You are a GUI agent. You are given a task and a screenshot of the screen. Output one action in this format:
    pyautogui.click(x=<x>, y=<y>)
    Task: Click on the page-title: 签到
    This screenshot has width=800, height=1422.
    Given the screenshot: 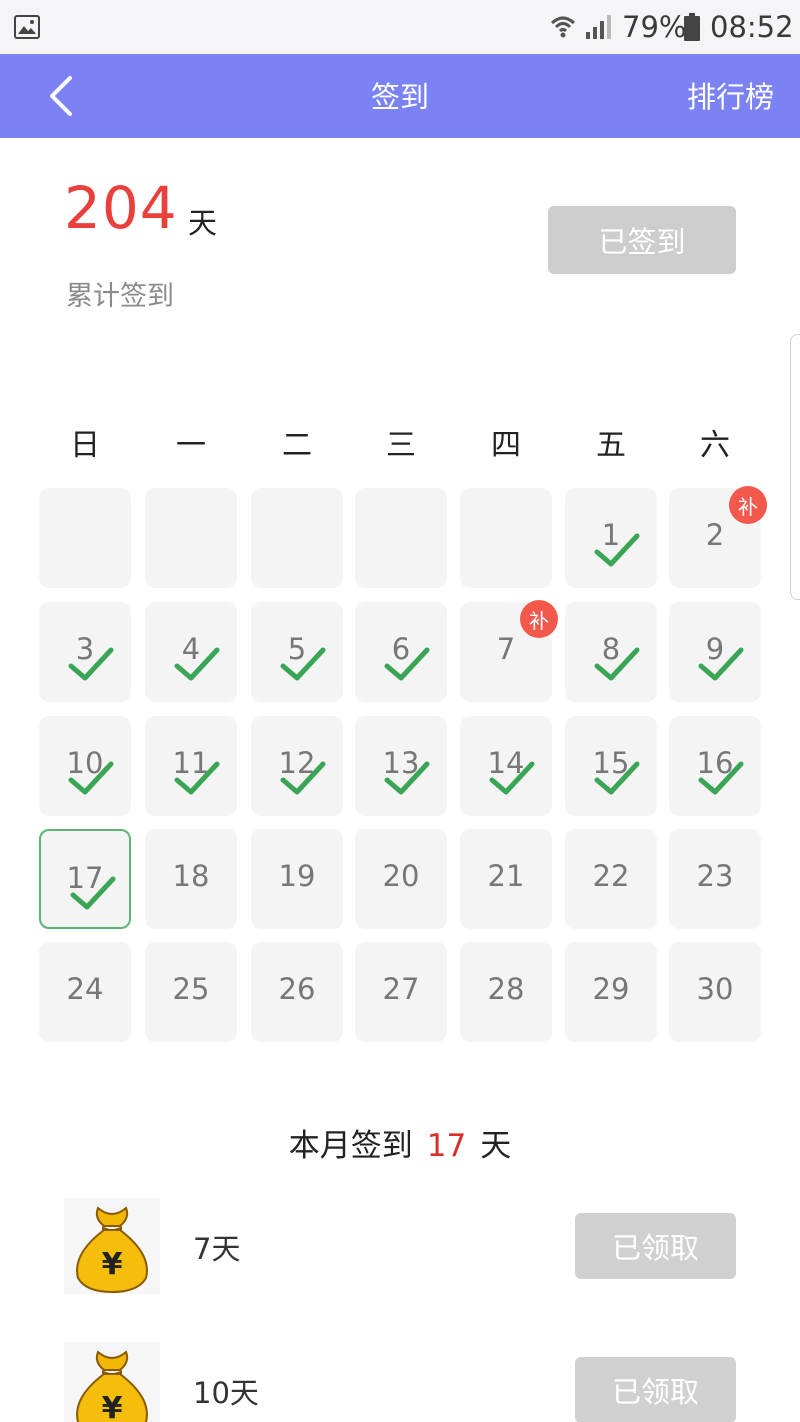 What is the action you would take?
    pyautogui.click(x=399, y=97)
    